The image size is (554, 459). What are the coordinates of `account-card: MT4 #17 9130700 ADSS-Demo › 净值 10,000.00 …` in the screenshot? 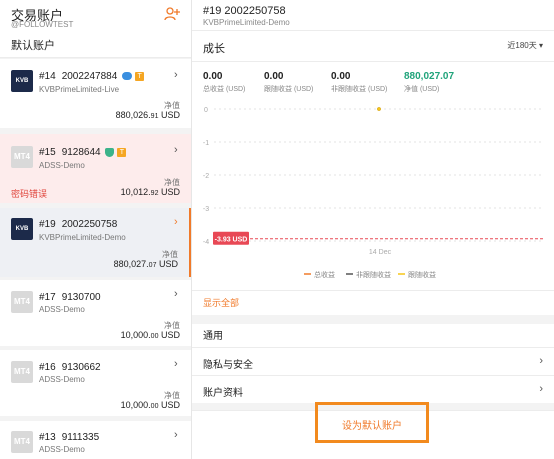 It's located at (95, 313).